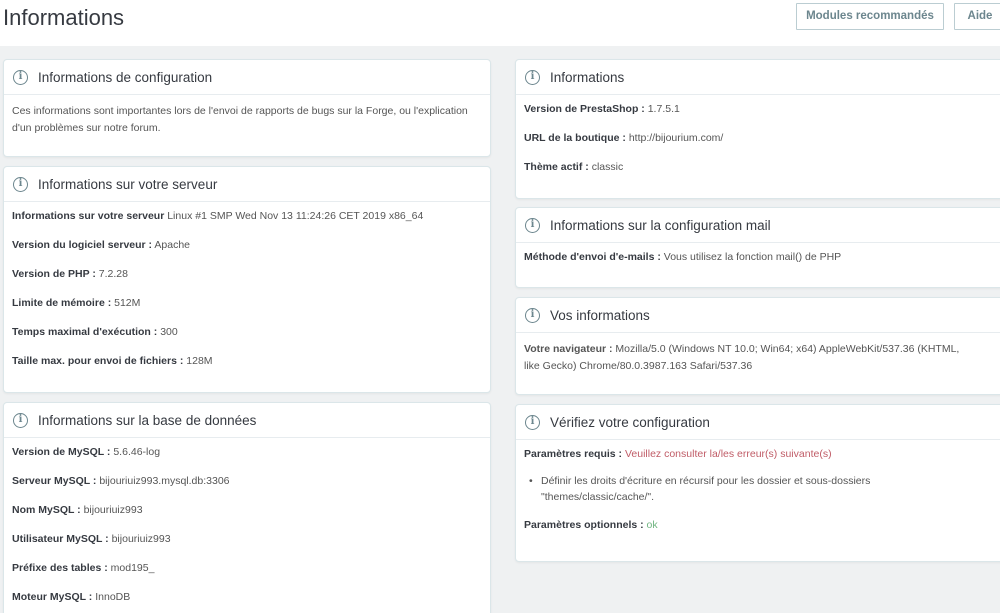  Describe the element at coordinates (91, 539) in the screenshot. I see `mysql-user-row: Utilisateur MySQL : bijouriuiz993` at that location.